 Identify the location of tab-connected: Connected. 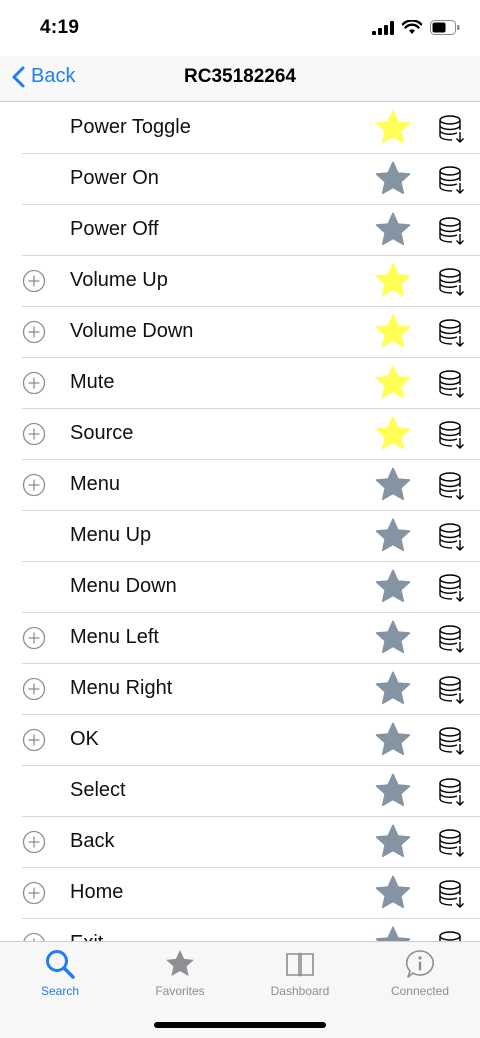
(420, 973).